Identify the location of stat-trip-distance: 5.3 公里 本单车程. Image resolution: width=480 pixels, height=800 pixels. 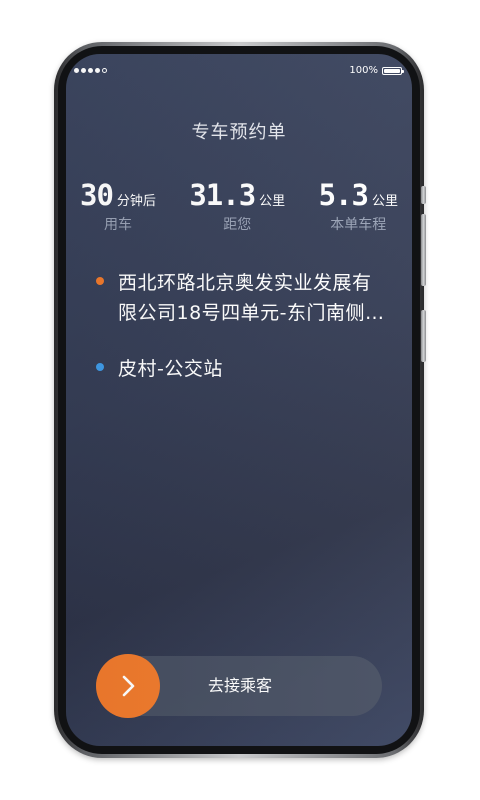
(358, 206).